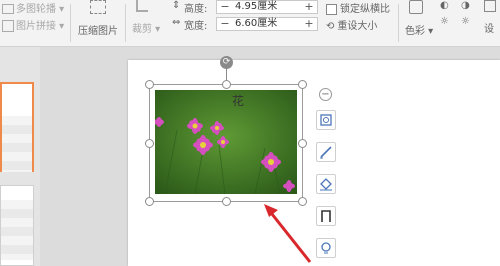 Image resolution: width=500 pixels, height=266 pixels. Describe the element at coordinates (490, 6) in the screenshot. I see `settings-icon` at that location.